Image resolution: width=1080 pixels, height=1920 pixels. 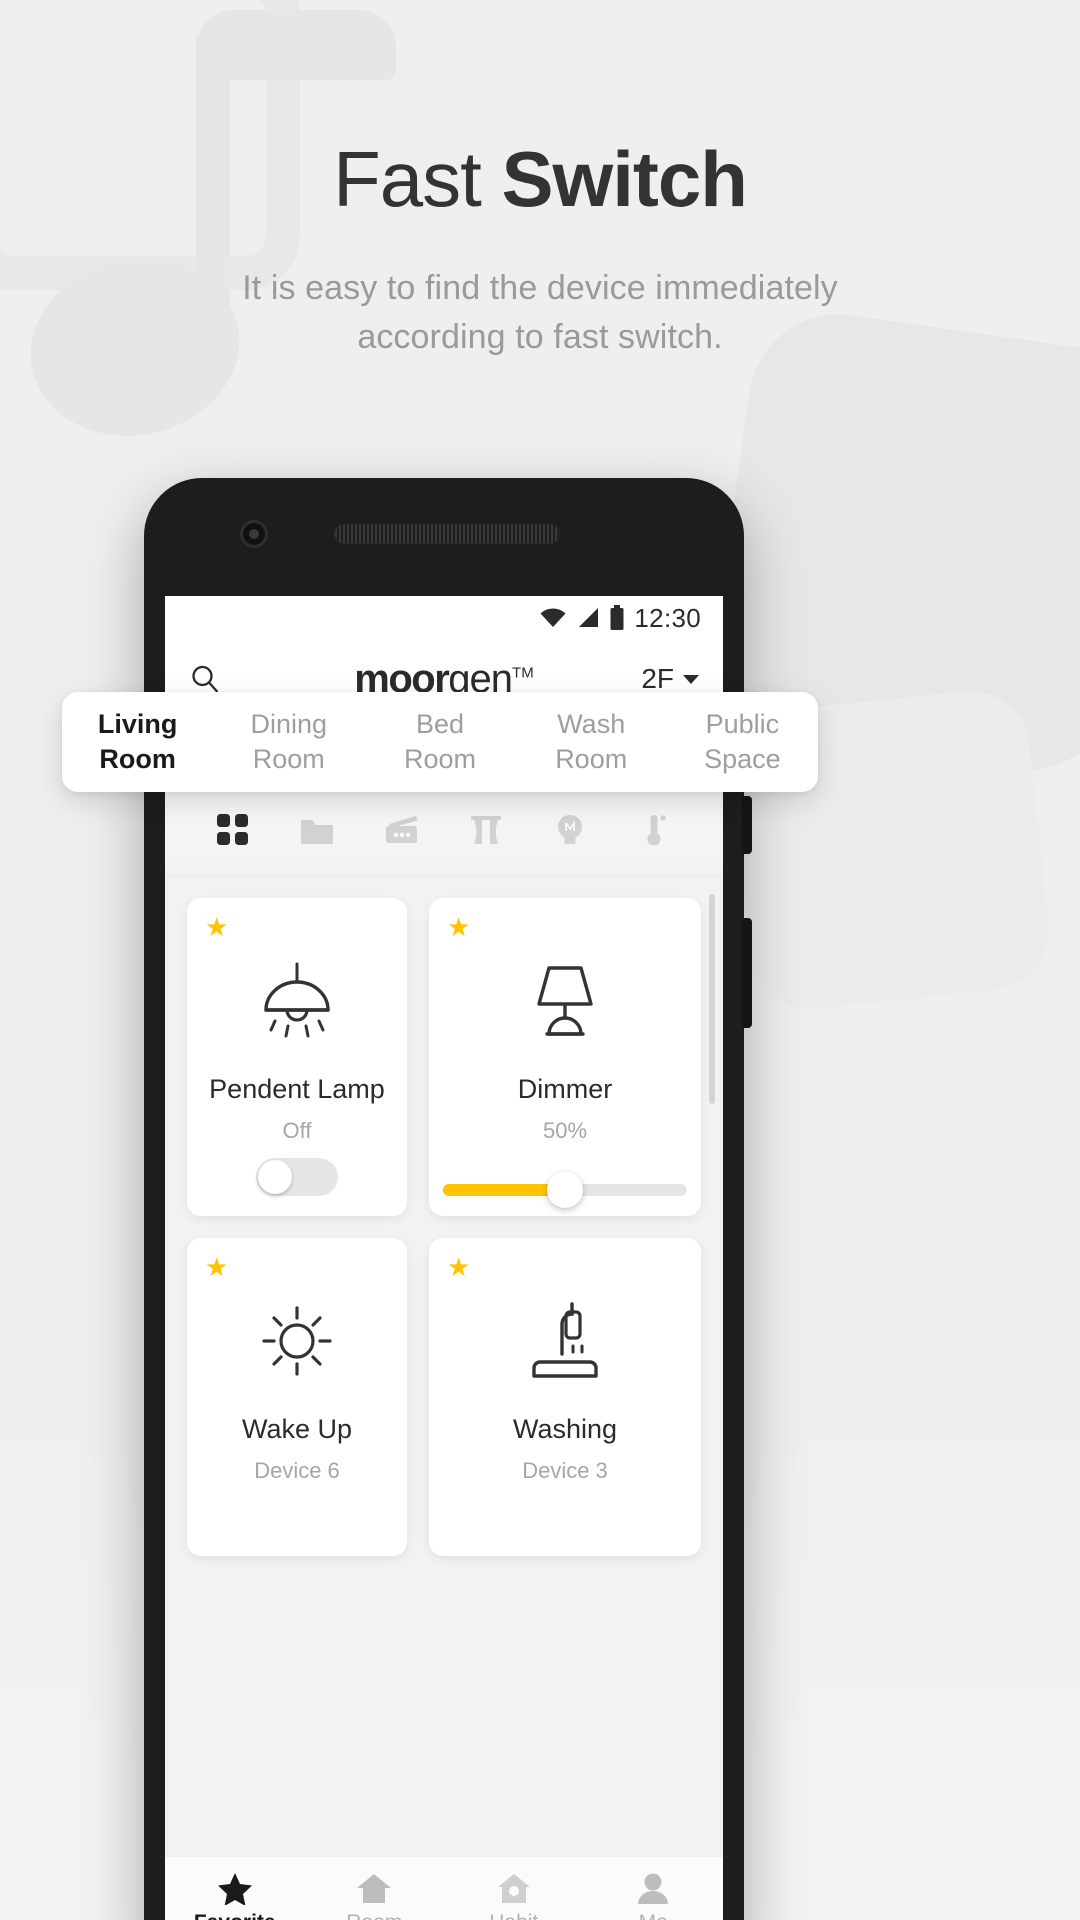 I want to click on nav-item-me: Me, so click(x=654, y=1895).